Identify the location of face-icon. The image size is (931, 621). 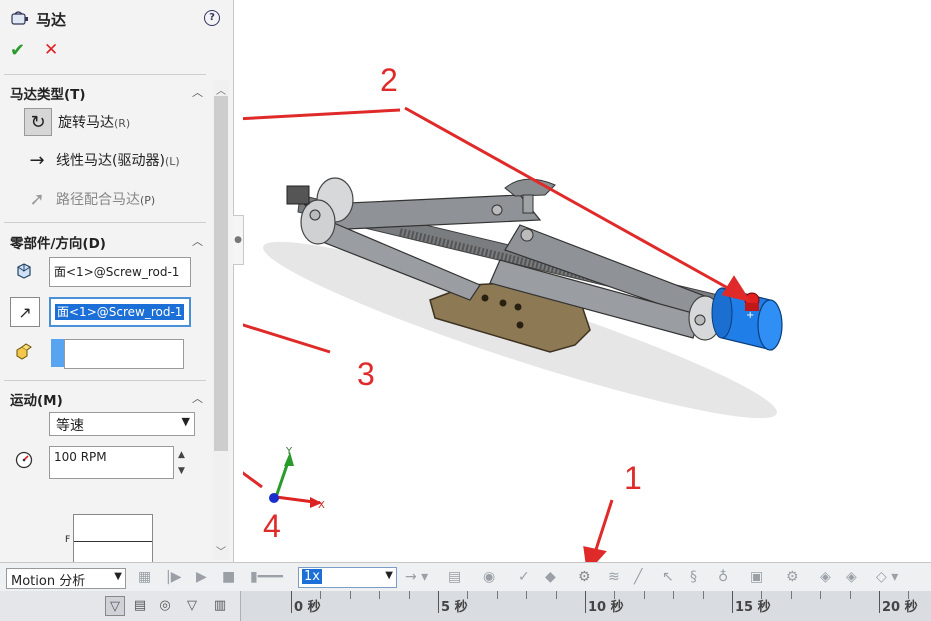
(24, 271).